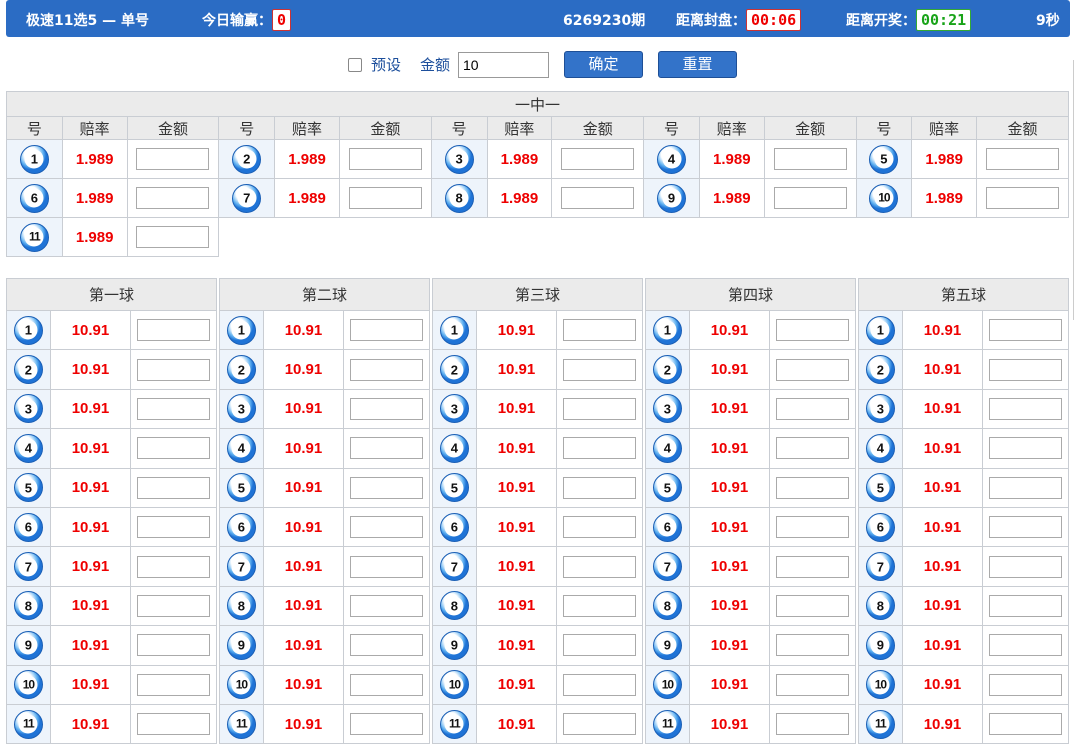  Describe the element at coordinates (603, 64) in the screenshot. I see `confirm-button: 确定` at that location.